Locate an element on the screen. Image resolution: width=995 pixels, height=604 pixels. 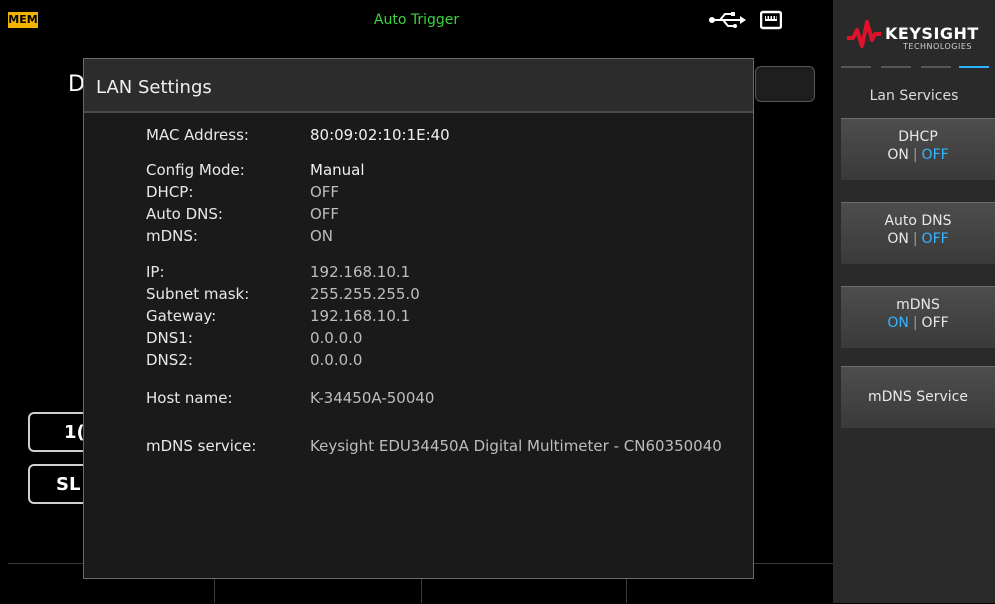
config-mode-label: Config Mode: is located at coordinates (195, 170).